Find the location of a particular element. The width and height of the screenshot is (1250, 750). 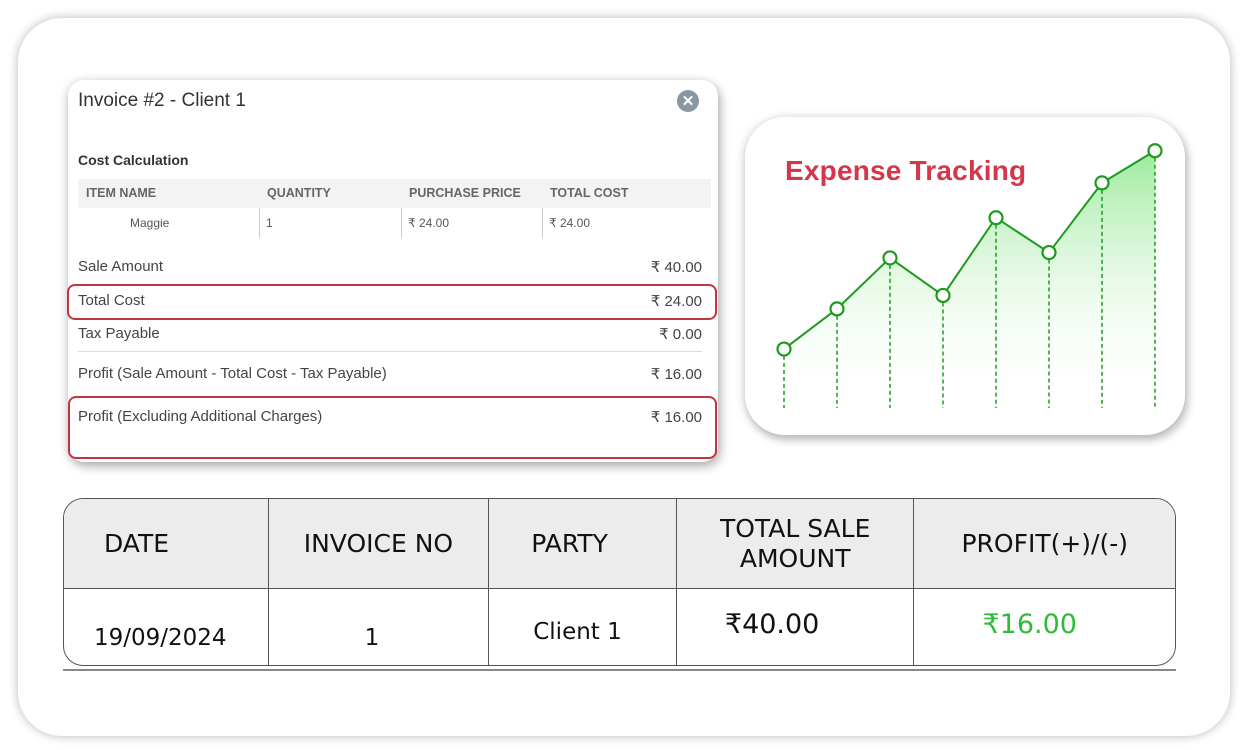

cell-total-sale-wrap: ₹40.00 is located at coordinates (794, 627).